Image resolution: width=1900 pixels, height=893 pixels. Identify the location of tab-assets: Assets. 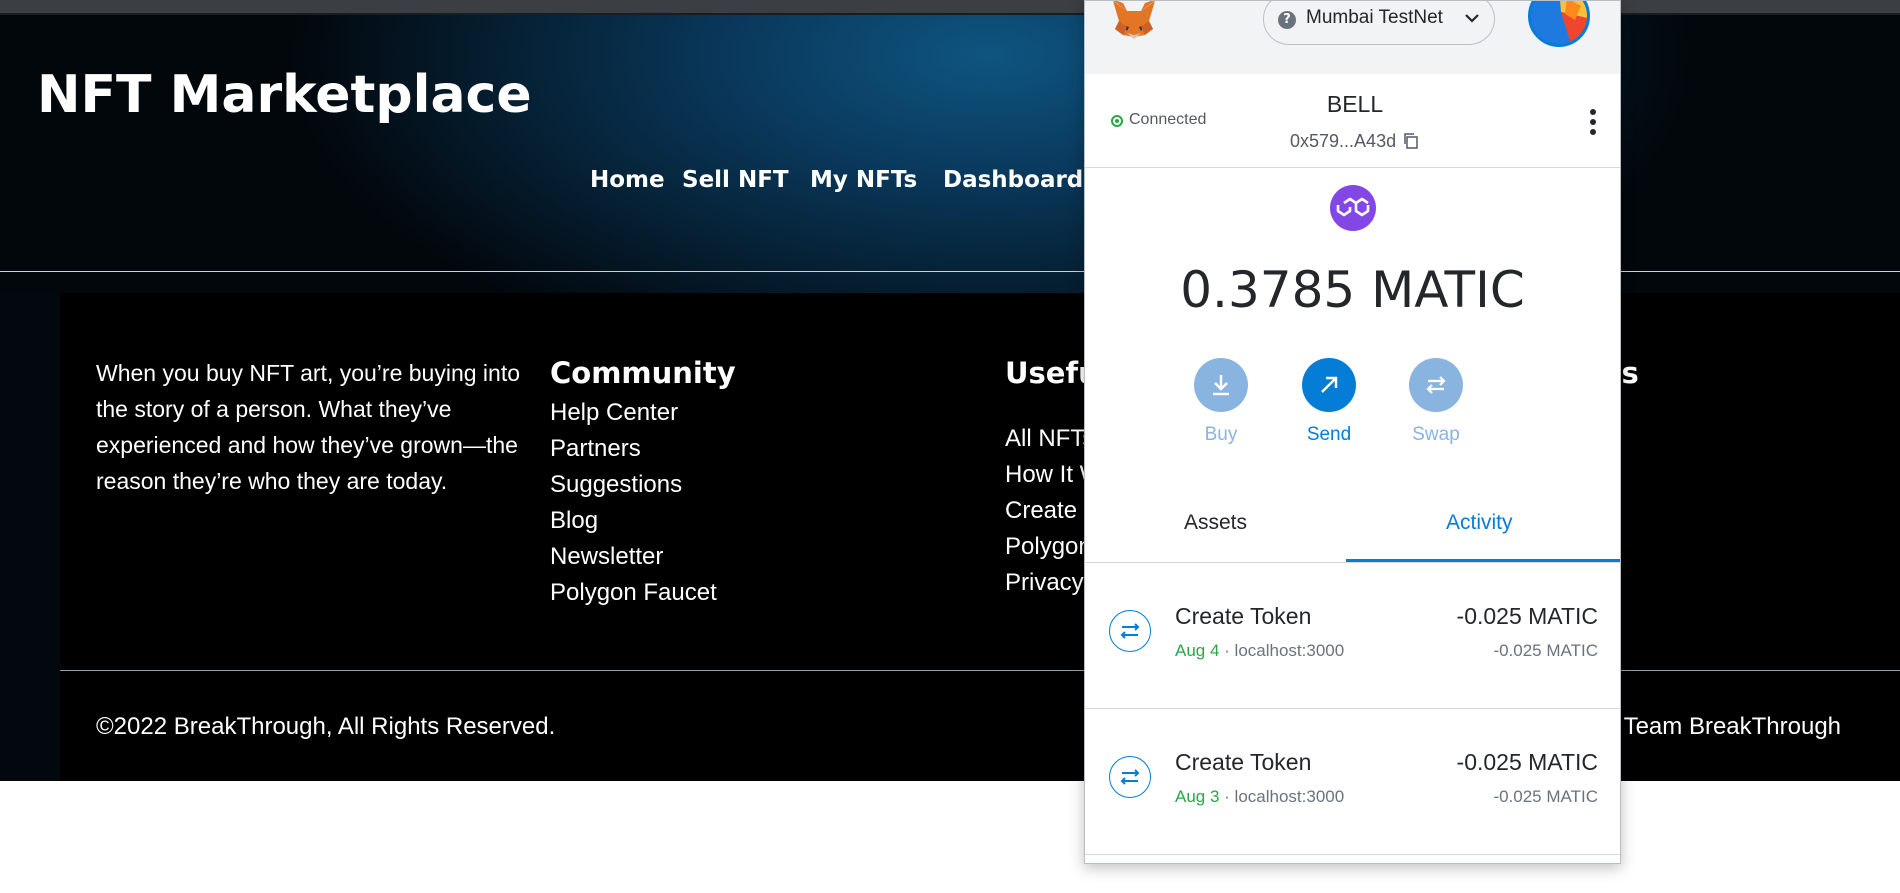
(1215, 523).